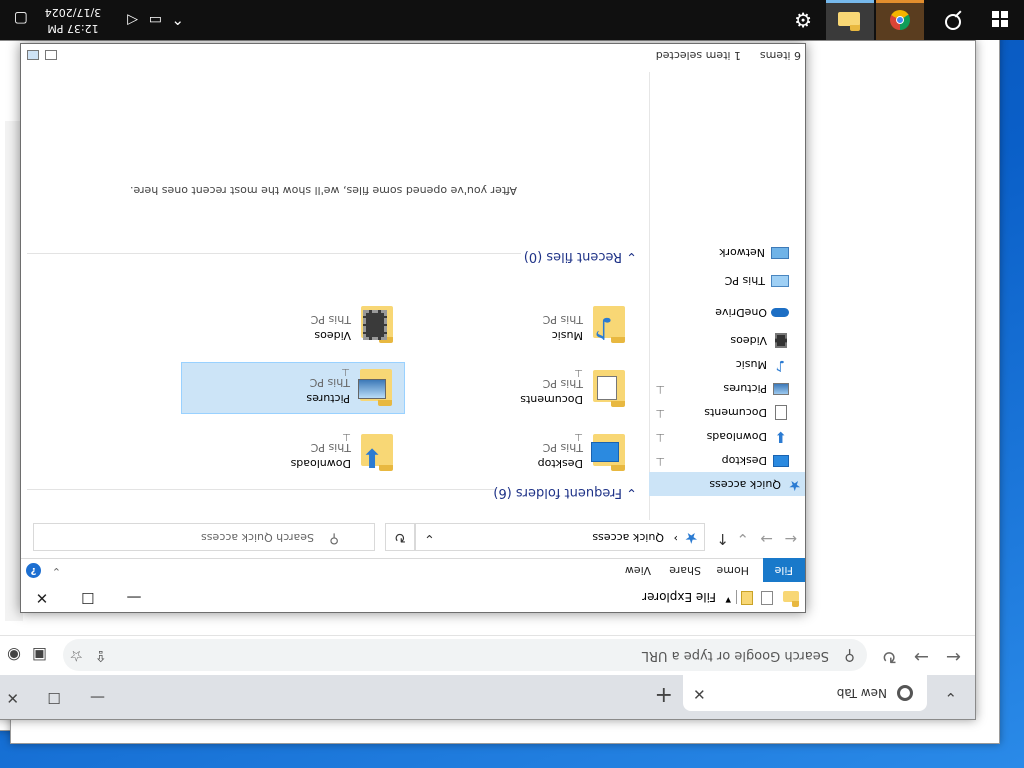 This screenshot has height=768, width=1024. Describe the element at coordinates (293, 388) in the screenshot. I see `folder-tile-pictures: Pictures This PC ⊥` at that location.